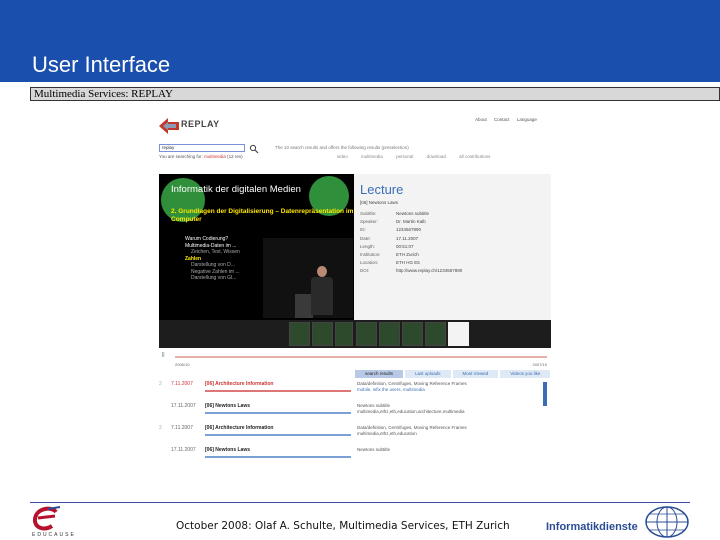 This screenshot has width=720, height=540. What do you see at coordinates (360, 502) in the screenshot?
I see `footer-divider` at bounding box center [360, 502].